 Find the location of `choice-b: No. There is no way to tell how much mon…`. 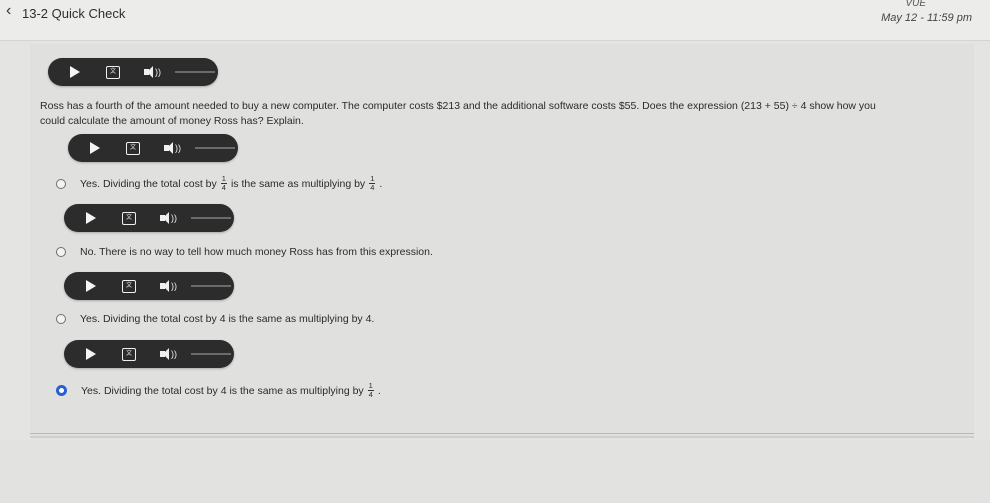

choice-b: No. There is no way to tell how much mon… is located at coordinates (244, 252).